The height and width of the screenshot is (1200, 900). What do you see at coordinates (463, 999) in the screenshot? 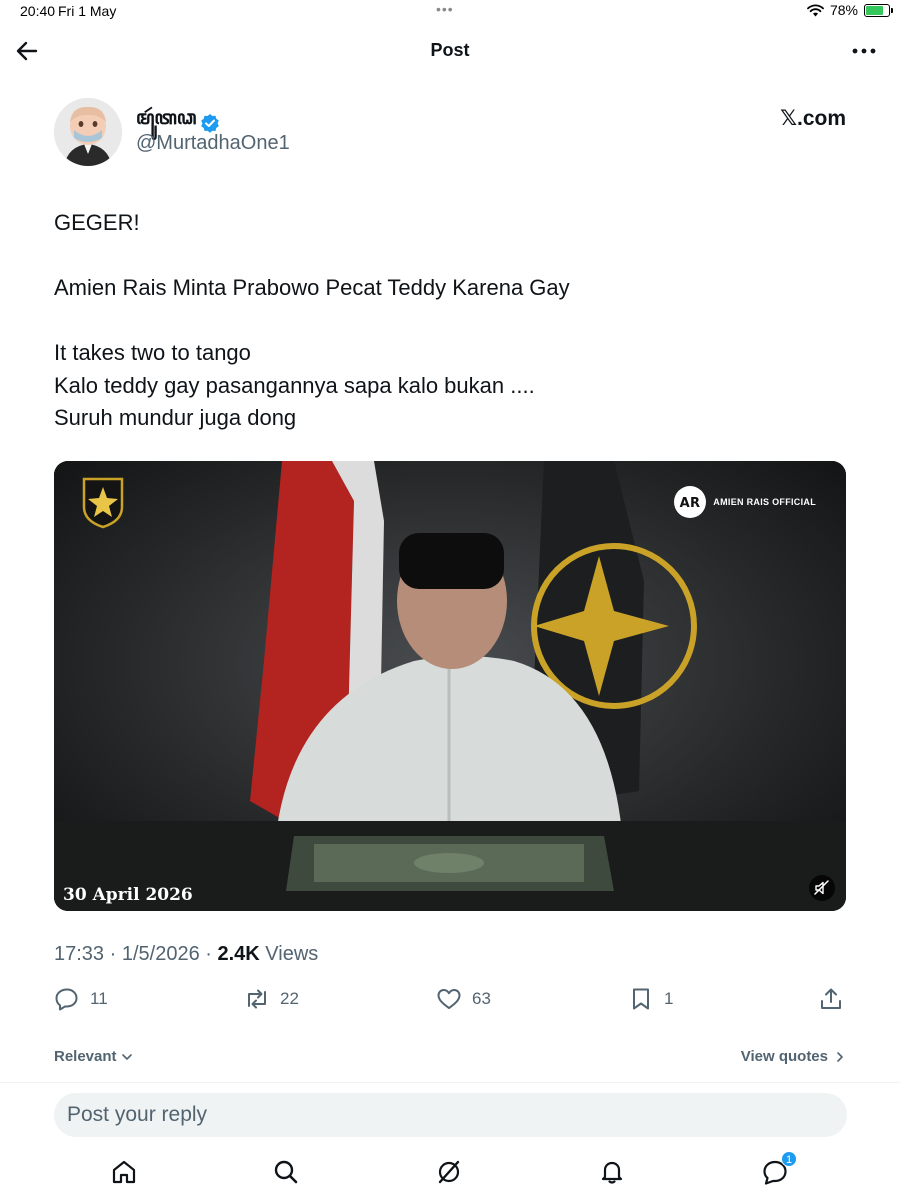
I see `like-button: 63` at bounding box center [463, 999].